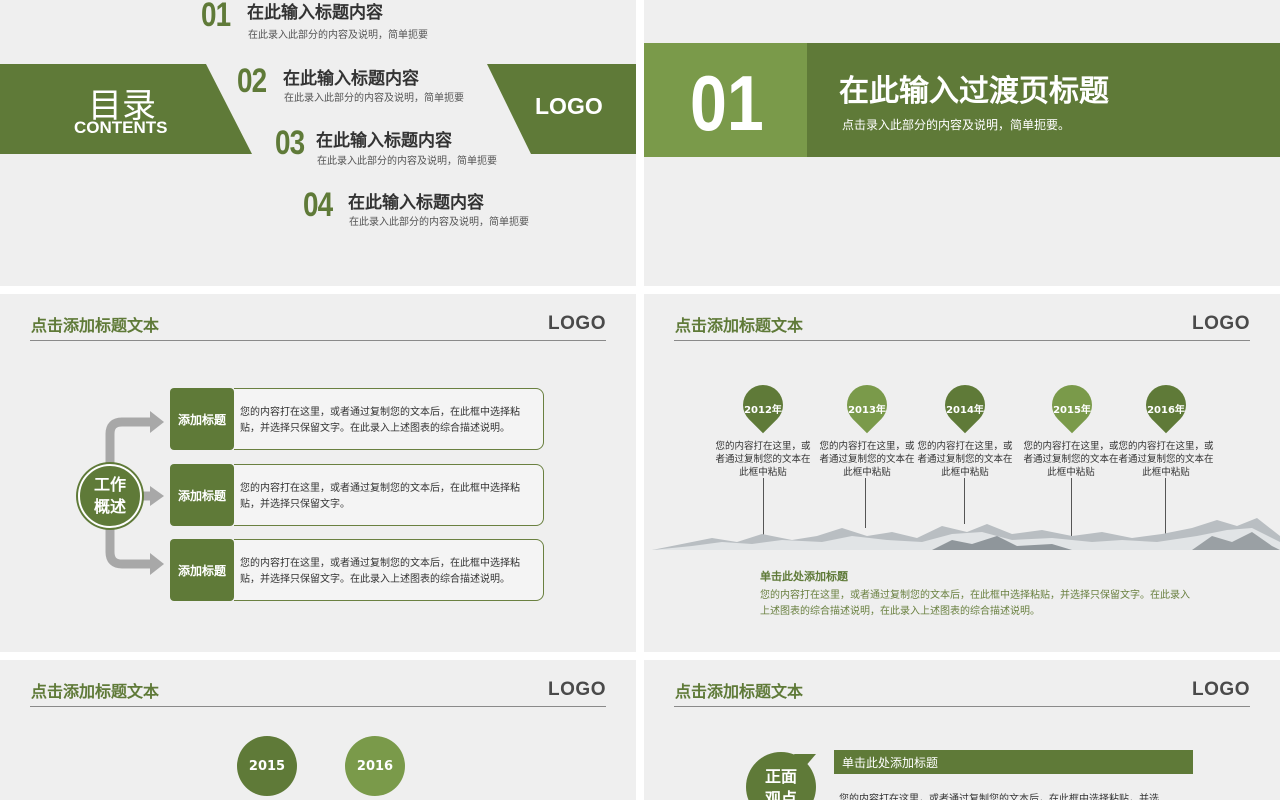  What do you see at coordinates (267, 766) in the screenshot?
I see `year-circle: 2015` at bounding box center [267, 766].